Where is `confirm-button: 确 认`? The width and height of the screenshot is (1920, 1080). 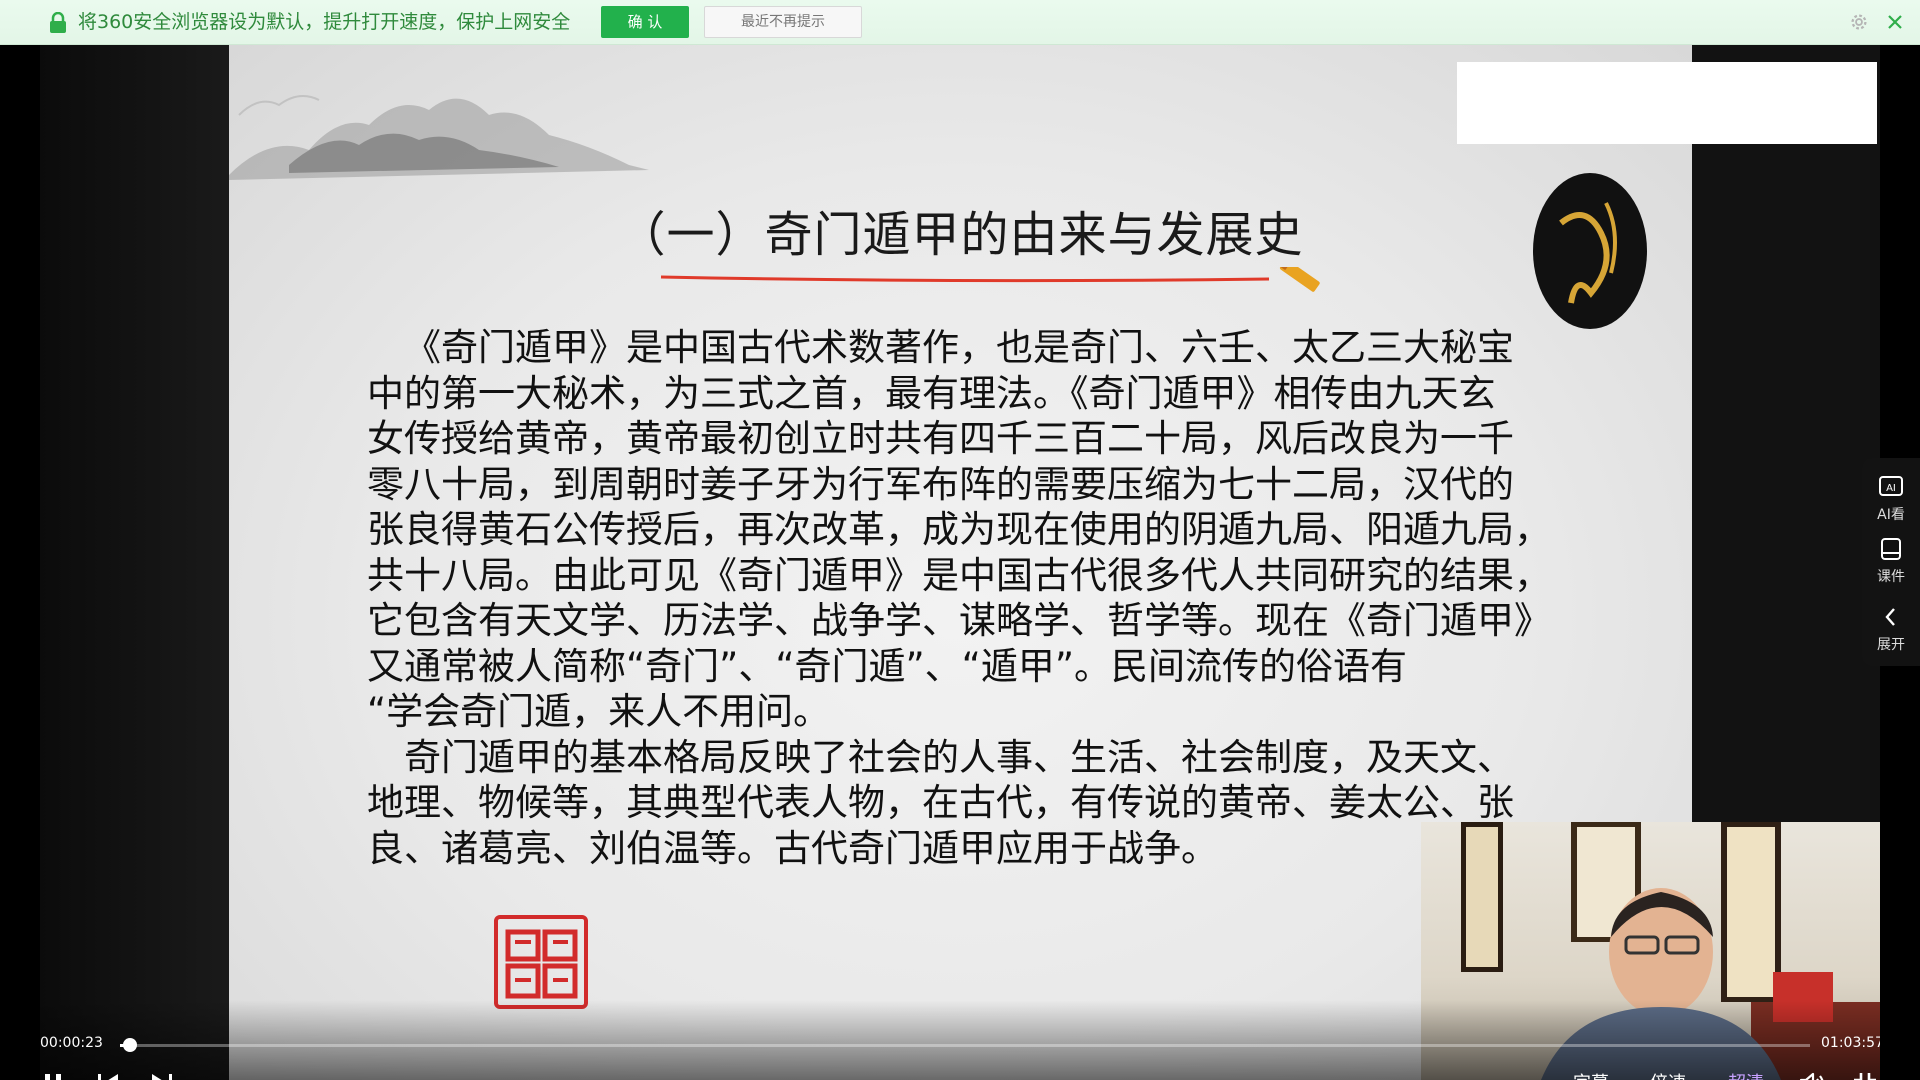 confirm-button: 确 认 is located at coordinates (645, 22).